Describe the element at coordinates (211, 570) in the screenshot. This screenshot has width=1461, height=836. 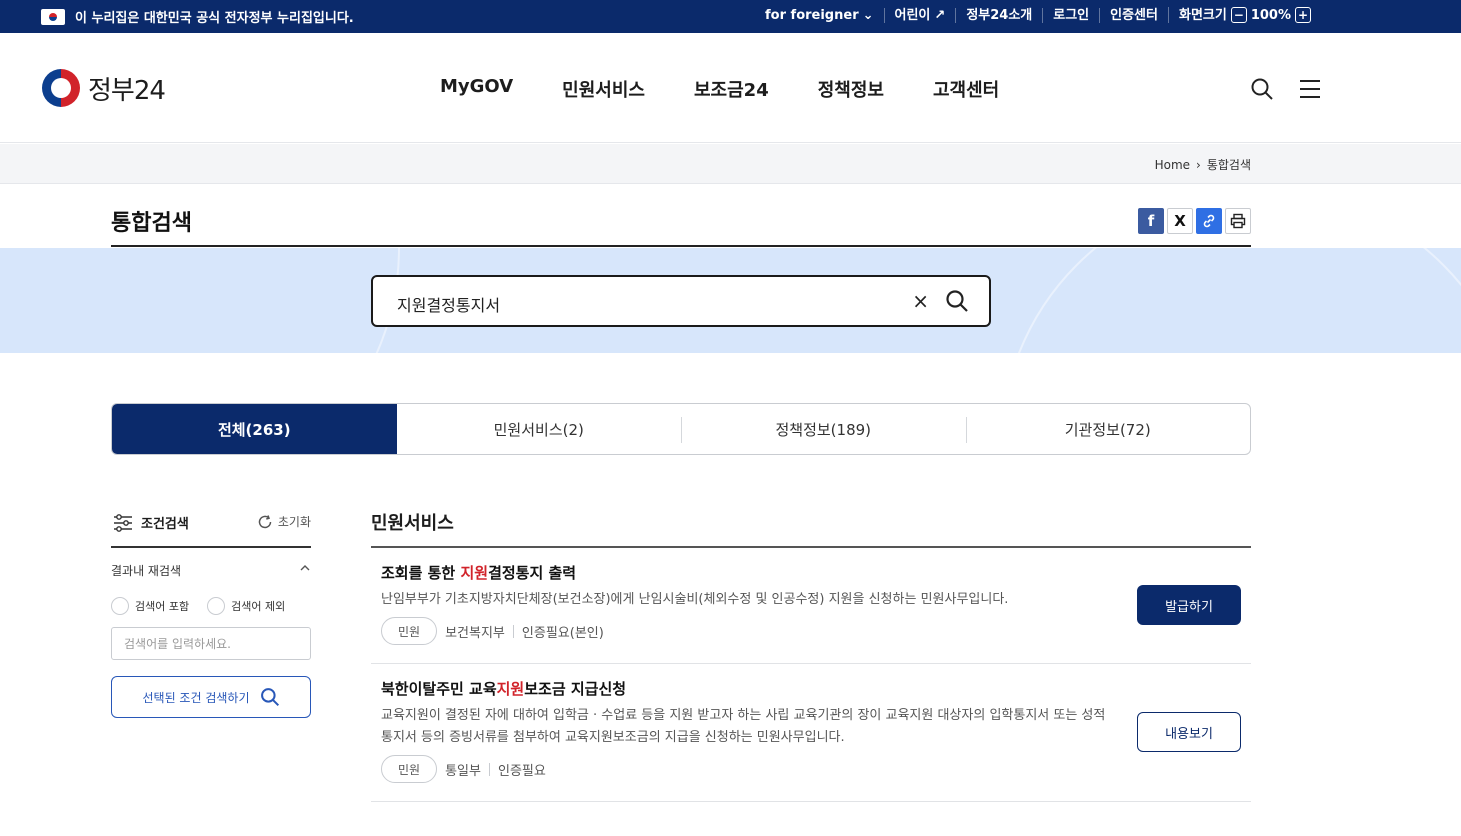
I see `research-section-header: 결과내 재검색` at that location.